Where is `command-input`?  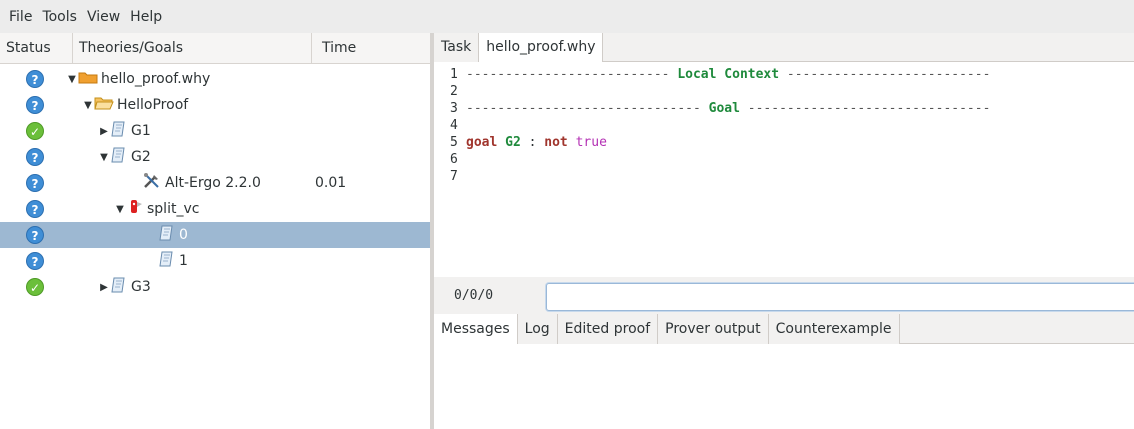
command-input is located at coordinates (840, 297).